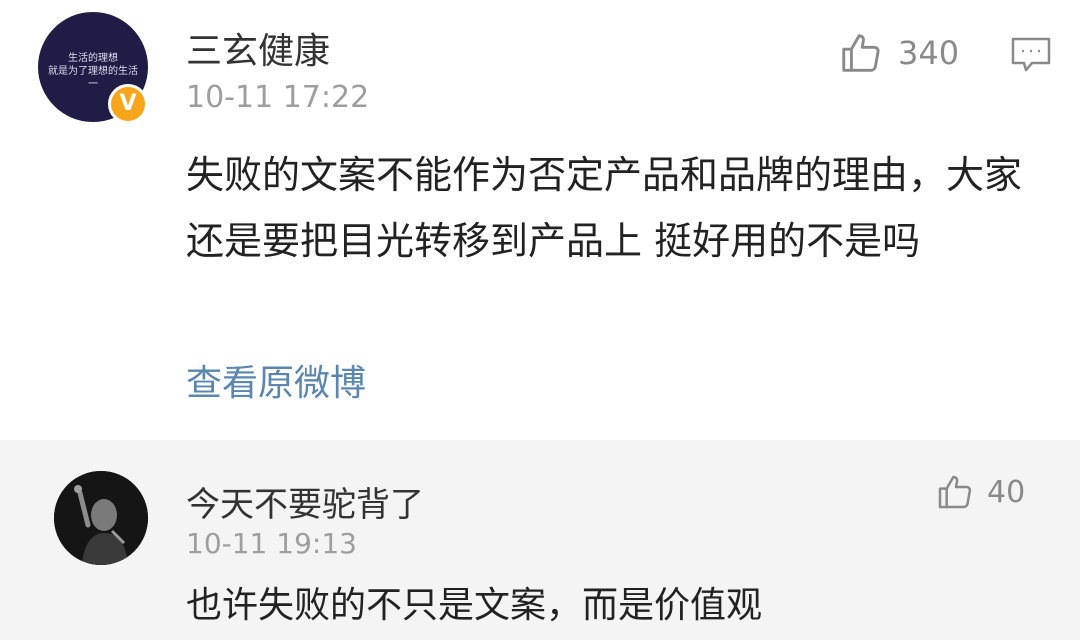  I want to click on comment-reply-icon, so click(1031, 55).